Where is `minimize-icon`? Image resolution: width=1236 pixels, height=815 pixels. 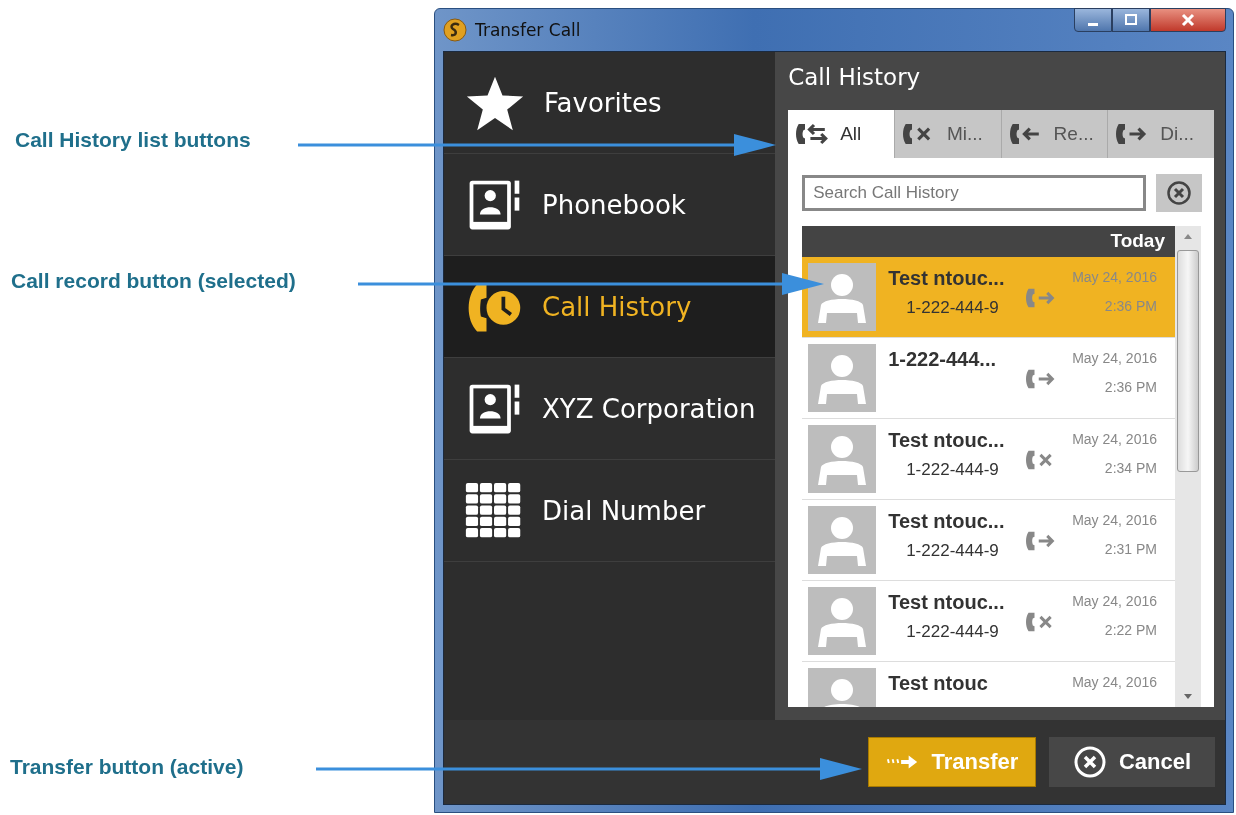 minimize-icon is located at coordinates (1093, 24).